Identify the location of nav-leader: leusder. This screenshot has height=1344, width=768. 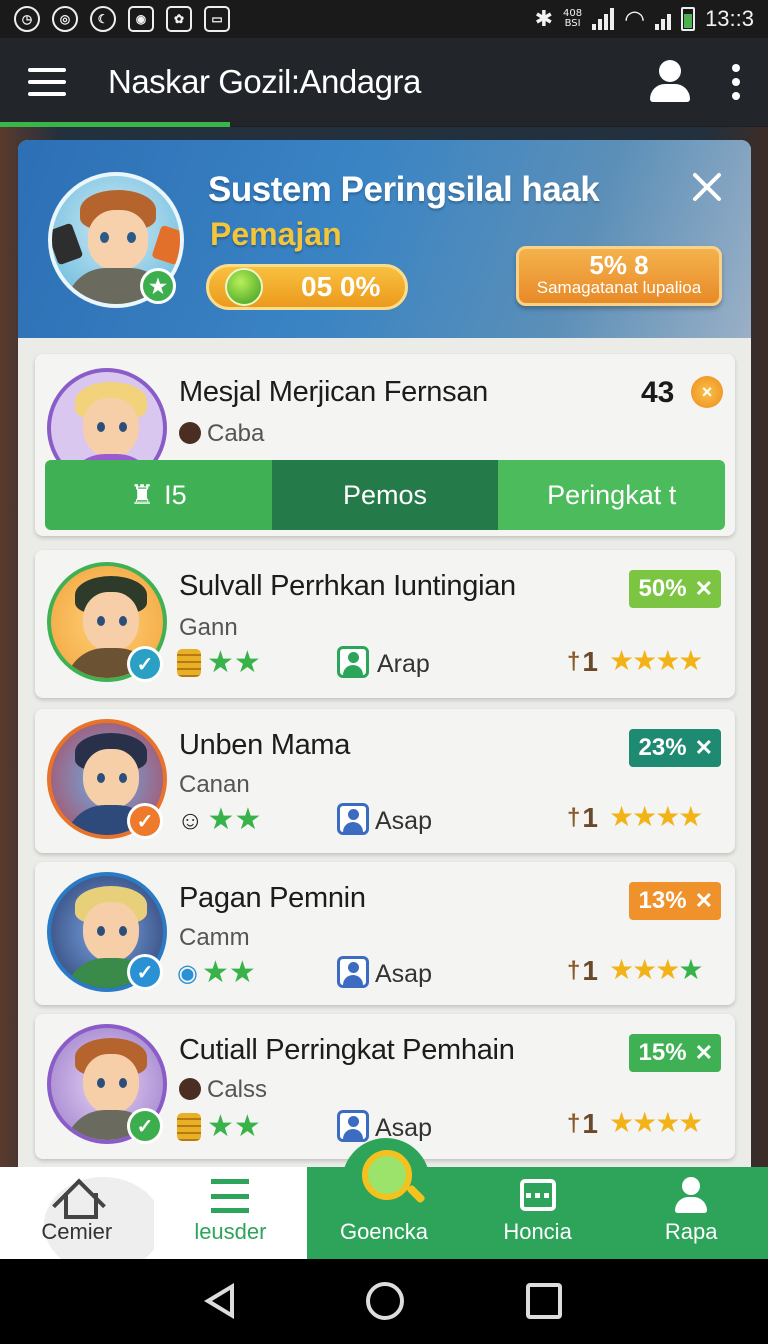
(230, 1213).